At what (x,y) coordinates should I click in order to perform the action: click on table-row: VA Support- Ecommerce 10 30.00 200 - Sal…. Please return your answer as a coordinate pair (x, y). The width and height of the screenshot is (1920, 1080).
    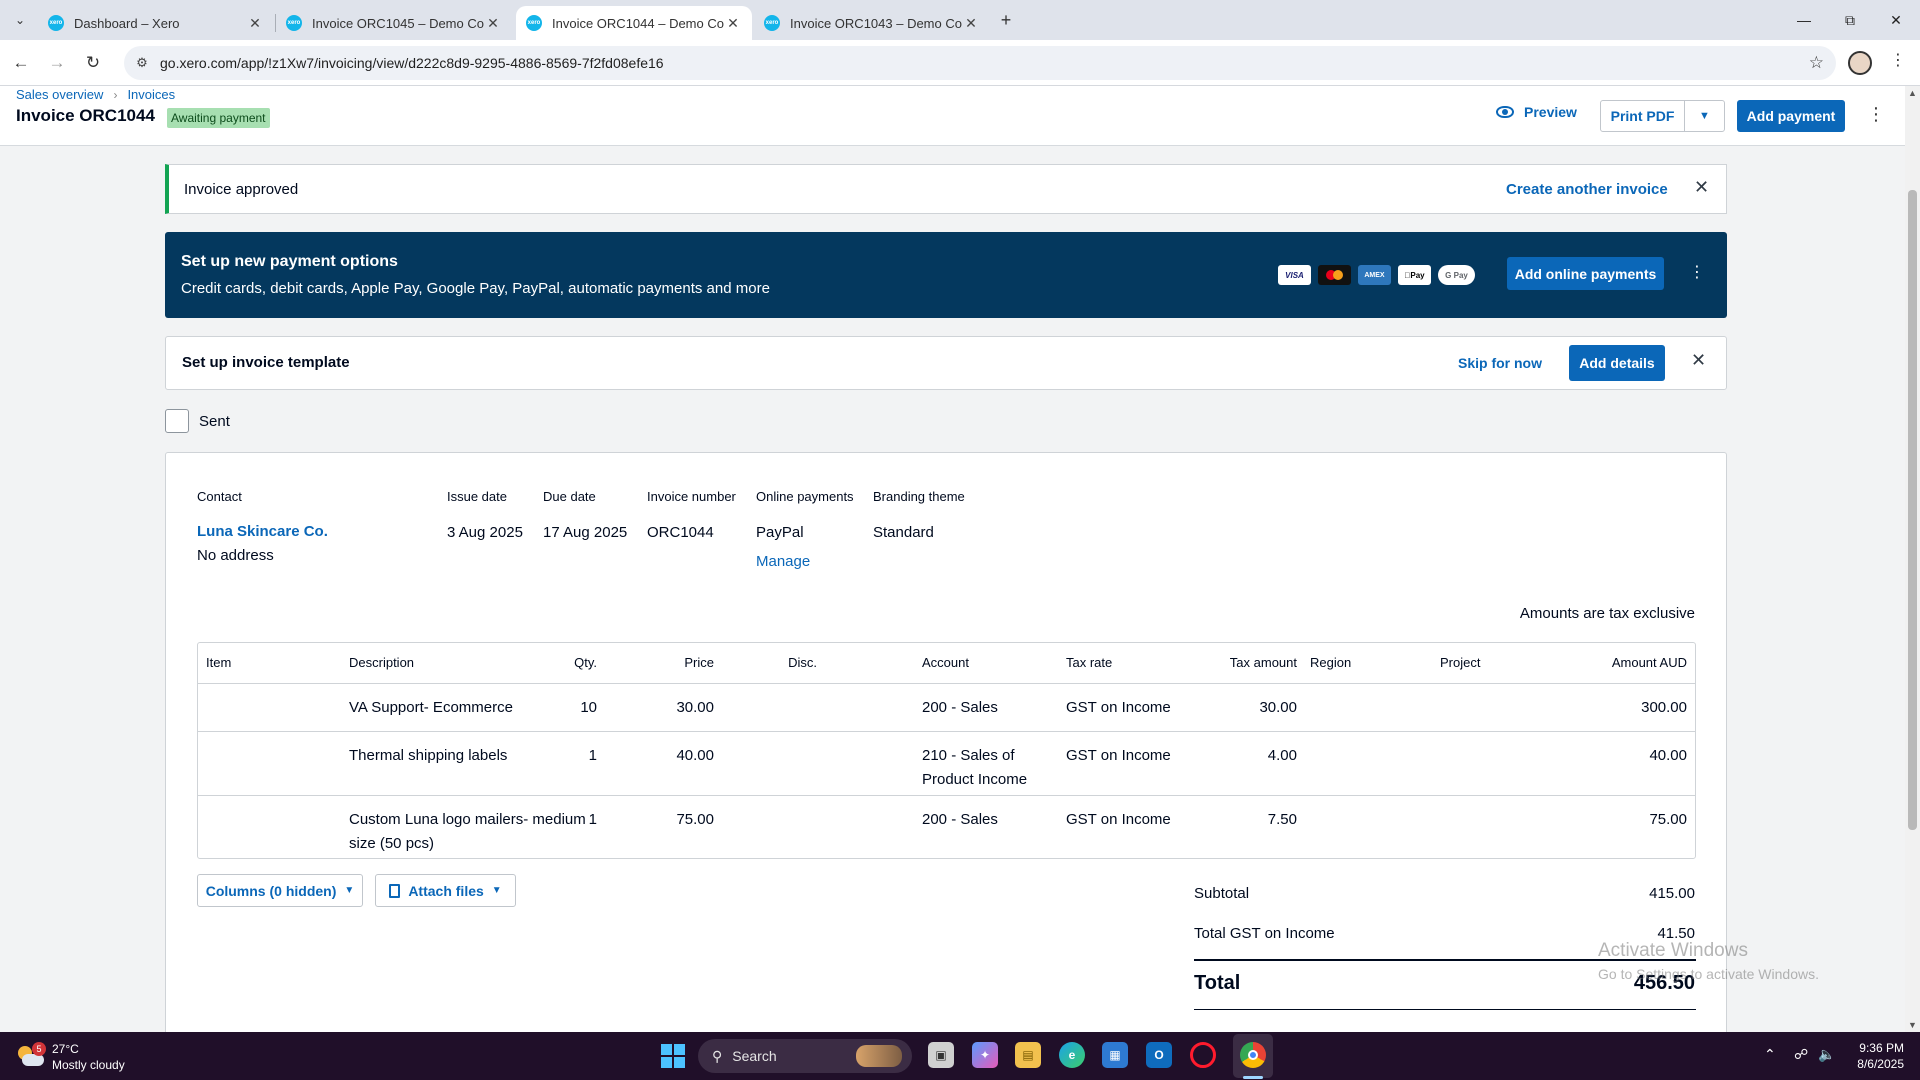
    Looking at the image, I should click on (946, 707).